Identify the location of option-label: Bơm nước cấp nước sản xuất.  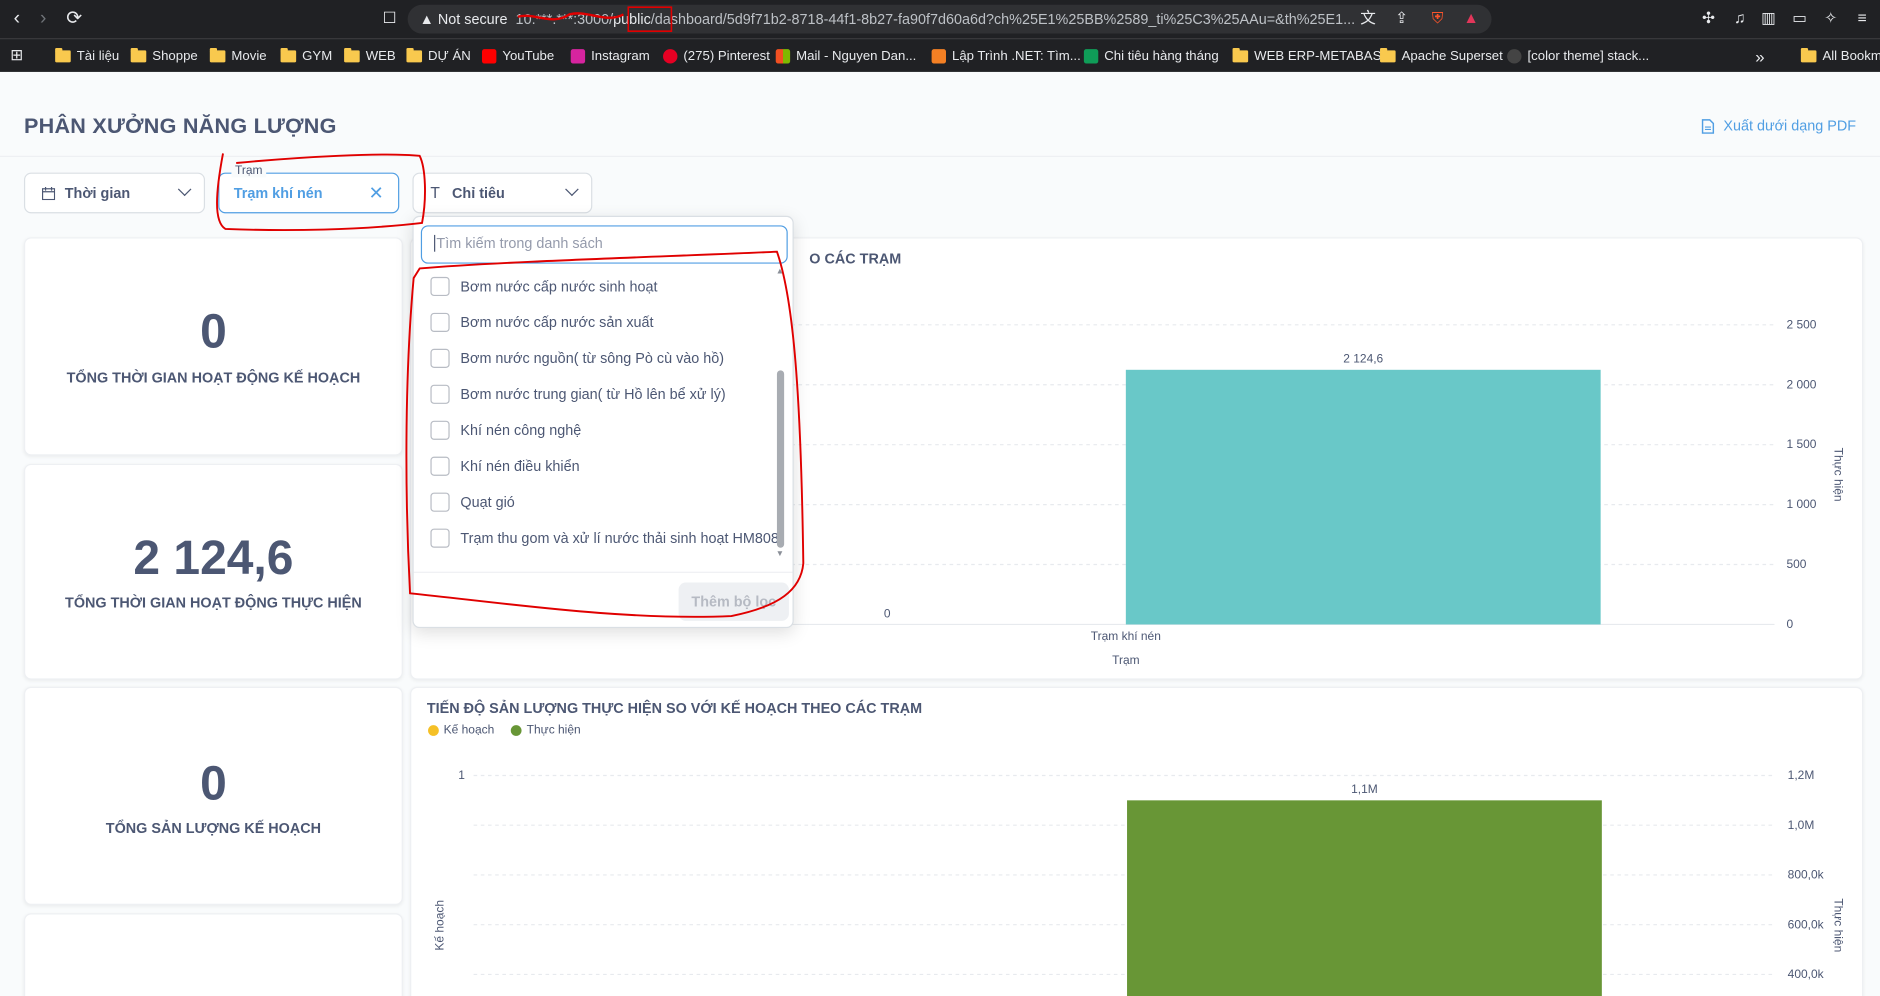
(557, 322).